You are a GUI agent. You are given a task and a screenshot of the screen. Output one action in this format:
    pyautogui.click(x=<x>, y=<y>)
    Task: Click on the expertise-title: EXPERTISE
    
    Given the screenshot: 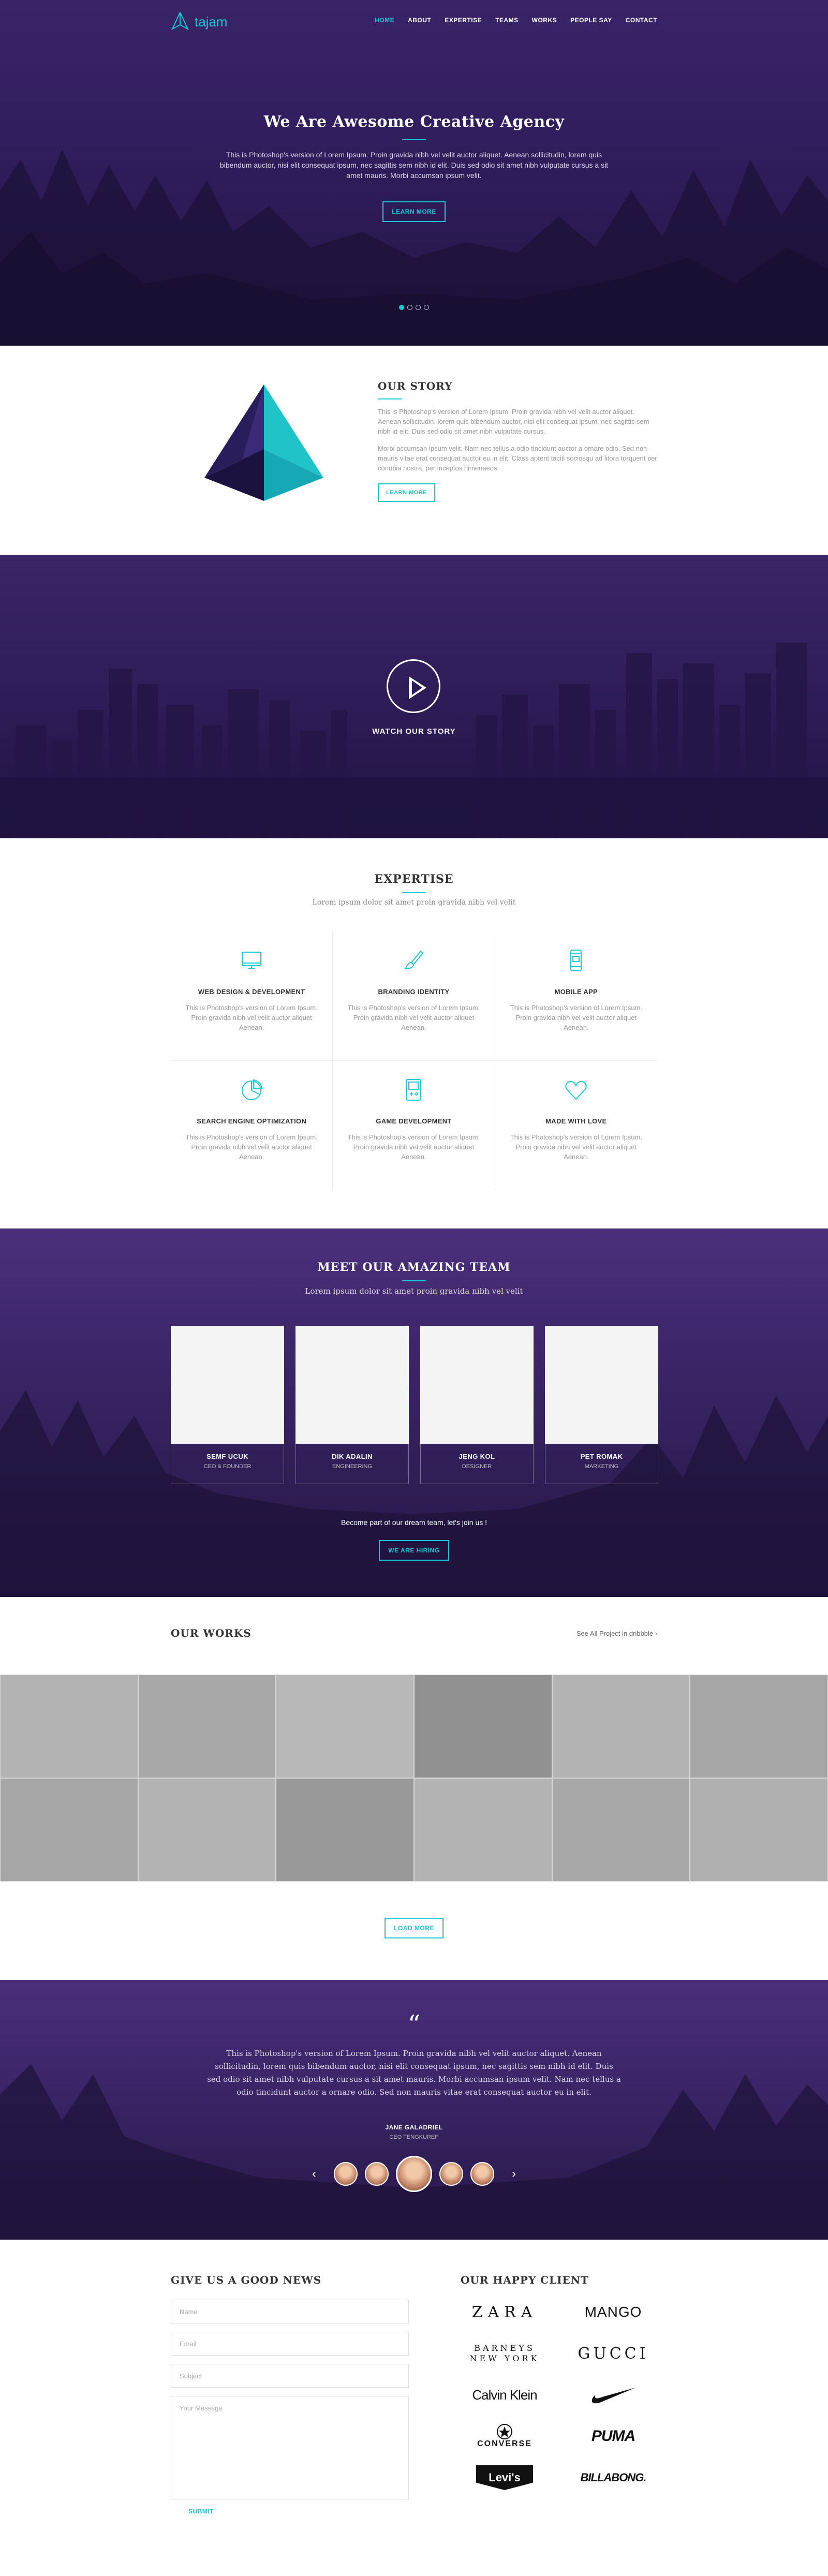 What is the action you would take?
    pyautogui.click(x=414, y=879)
    